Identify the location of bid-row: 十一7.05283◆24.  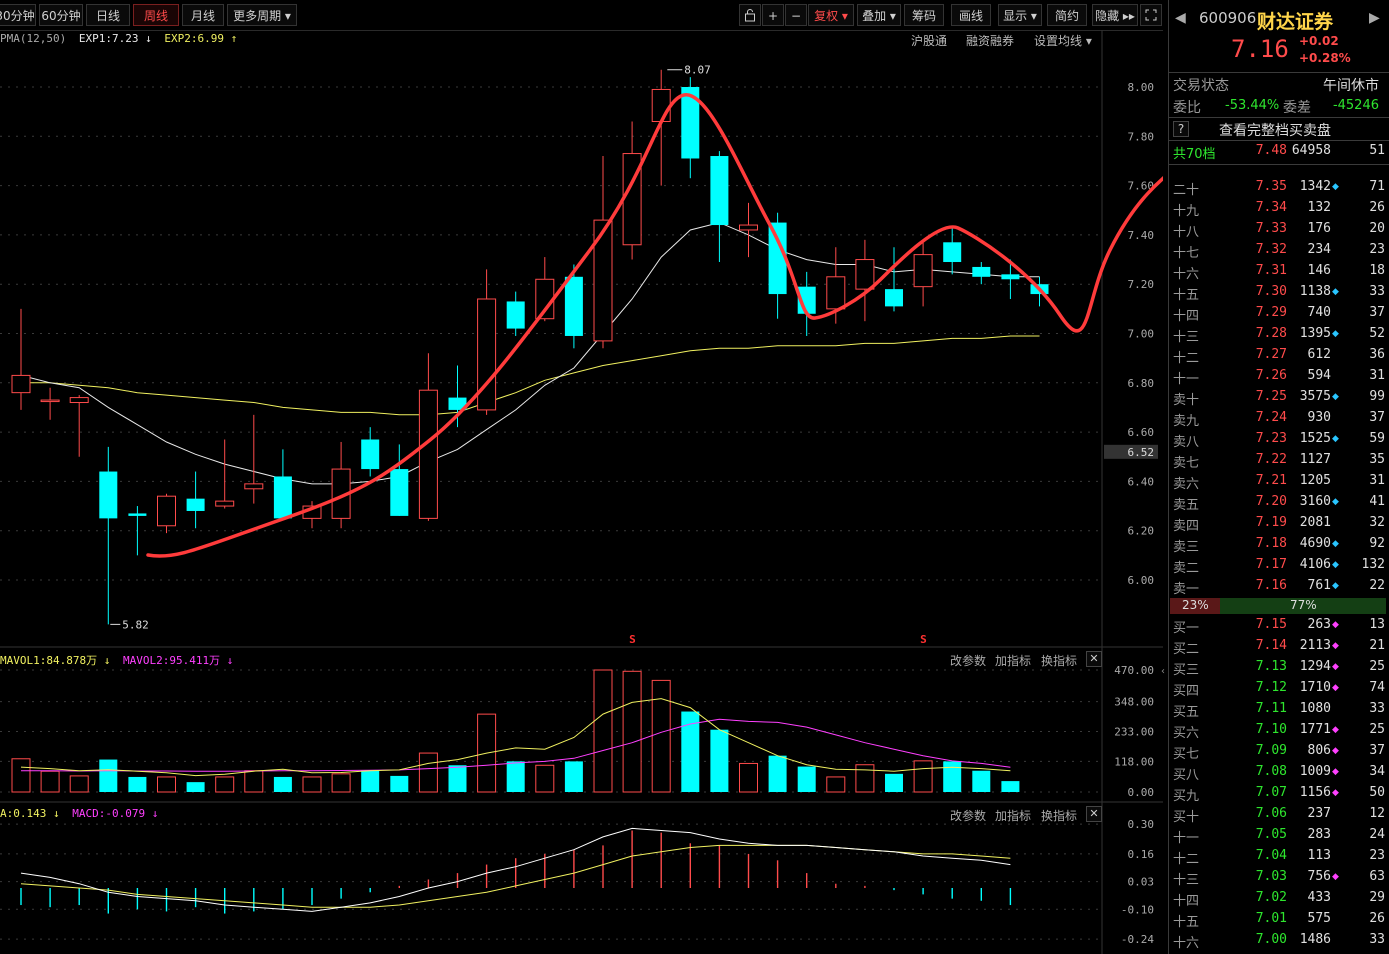
(1279, 835).